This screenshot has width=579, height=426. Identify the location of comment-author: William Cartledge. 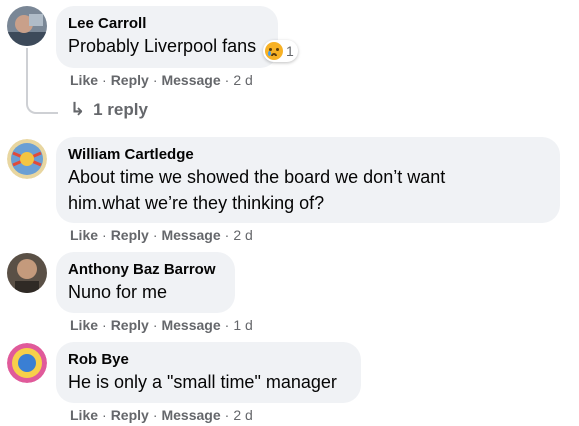
(308, 154).